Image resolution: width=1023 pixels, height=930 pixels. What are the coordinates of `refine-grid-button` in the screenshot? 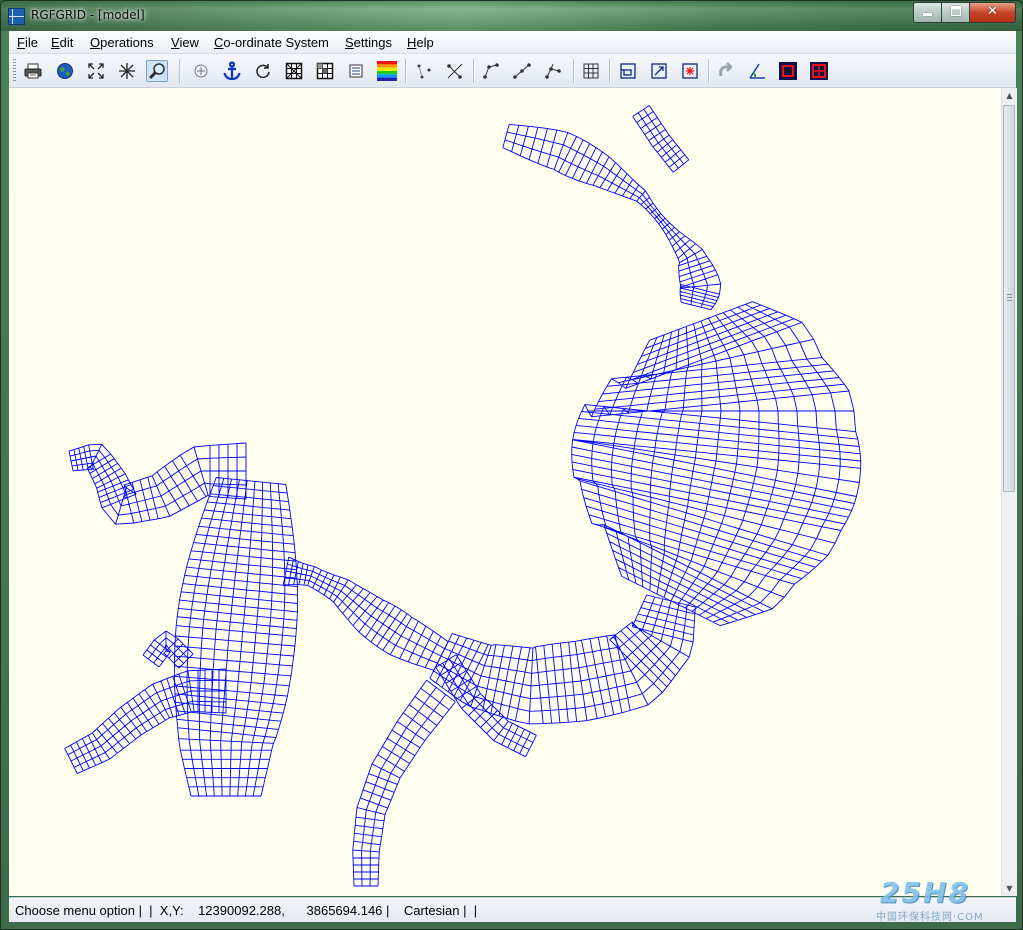 It's located at (628, 71).